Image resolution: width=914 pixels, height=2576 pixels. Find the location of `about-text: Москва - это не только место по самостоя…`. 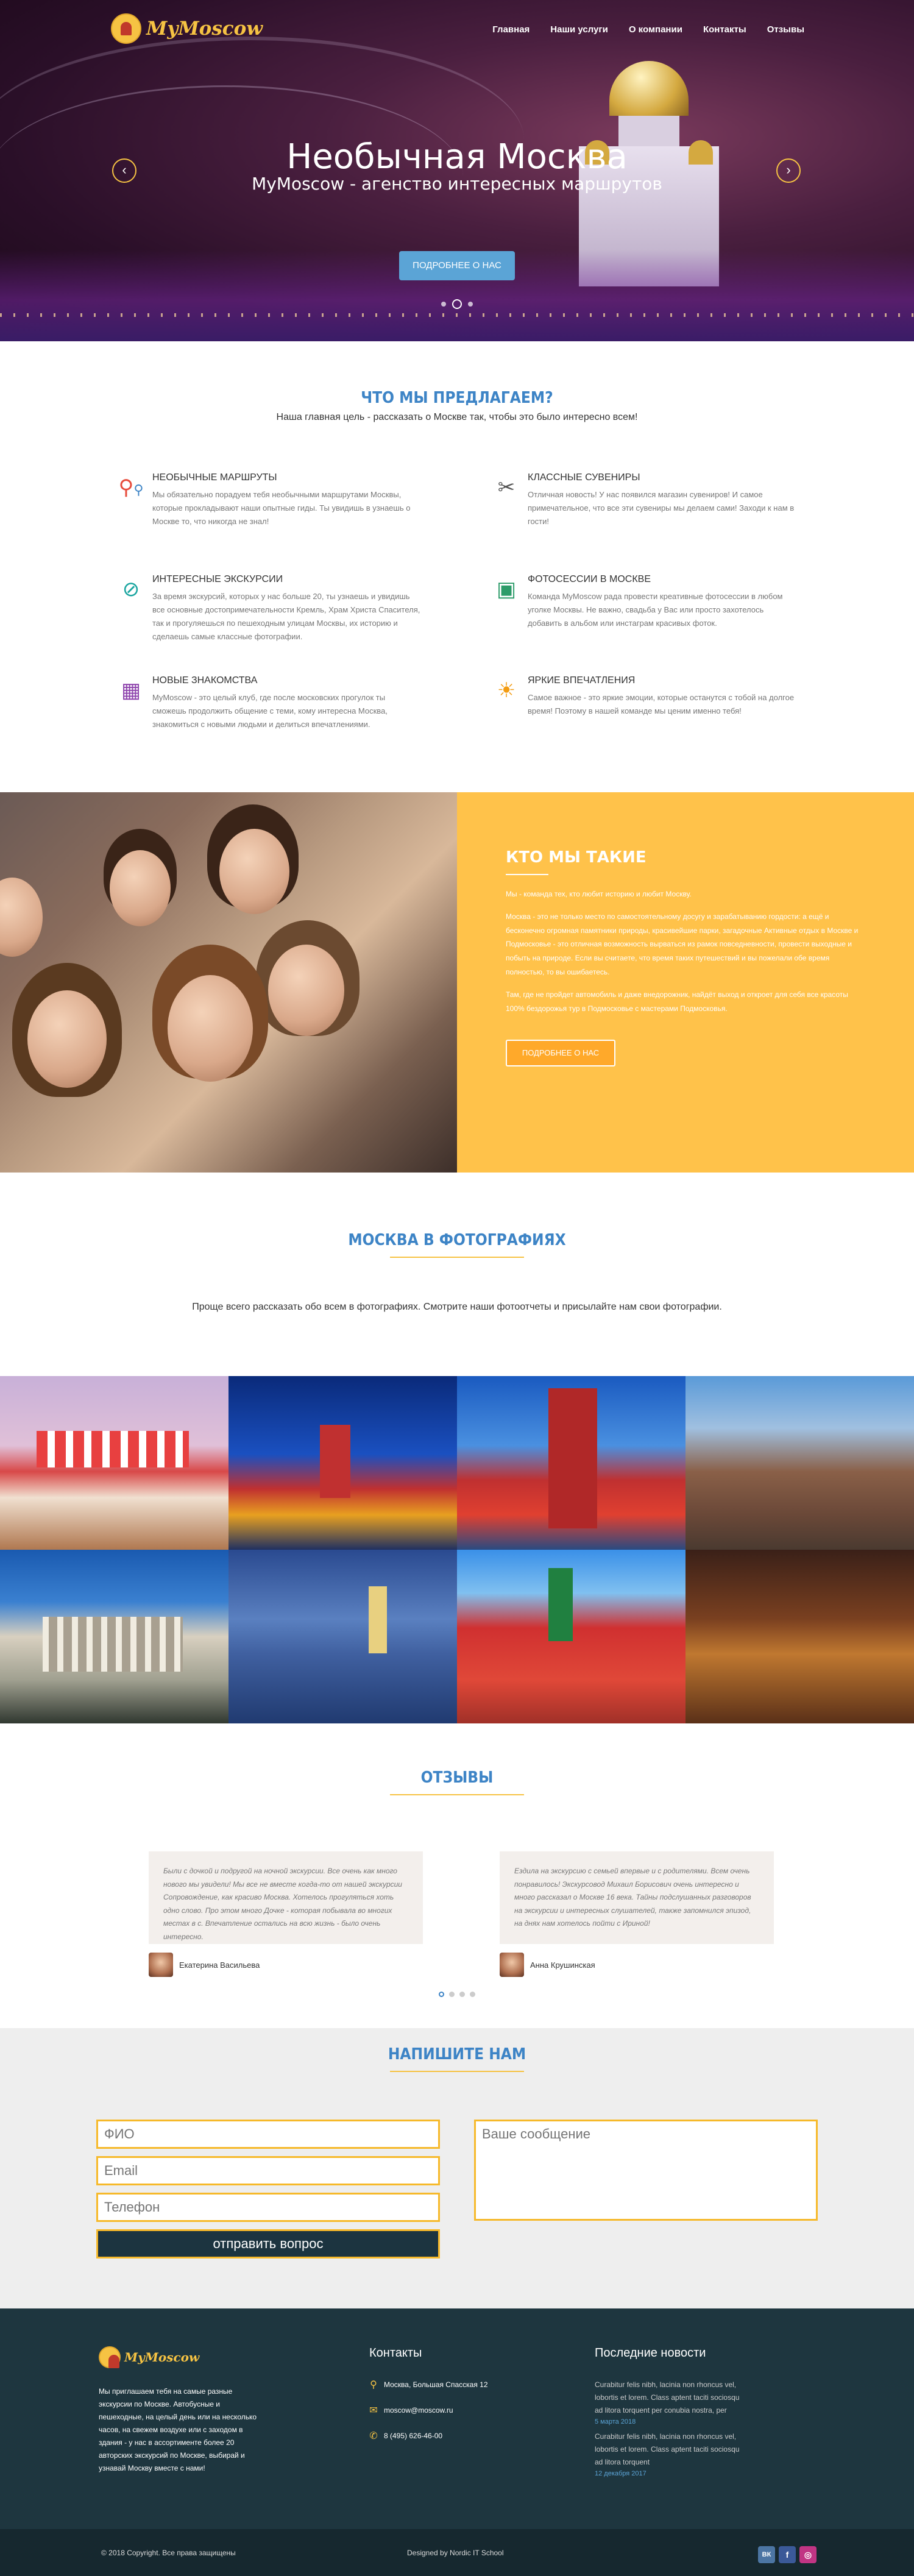

about-text: Москва - это не только место по самостоя… is located at coordinates (682, 944).